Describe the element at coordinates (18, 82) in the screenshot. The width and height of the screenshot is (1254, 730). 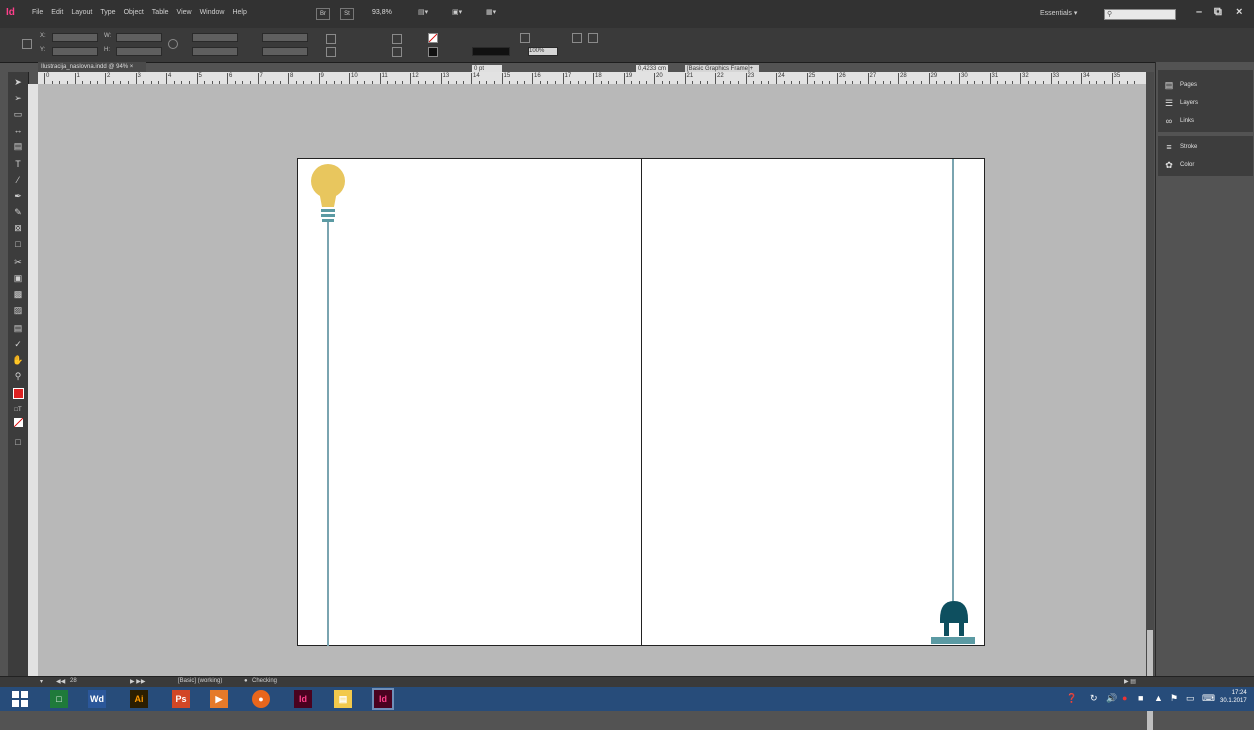
I see `selection-tool-icon: ➤` at that location.